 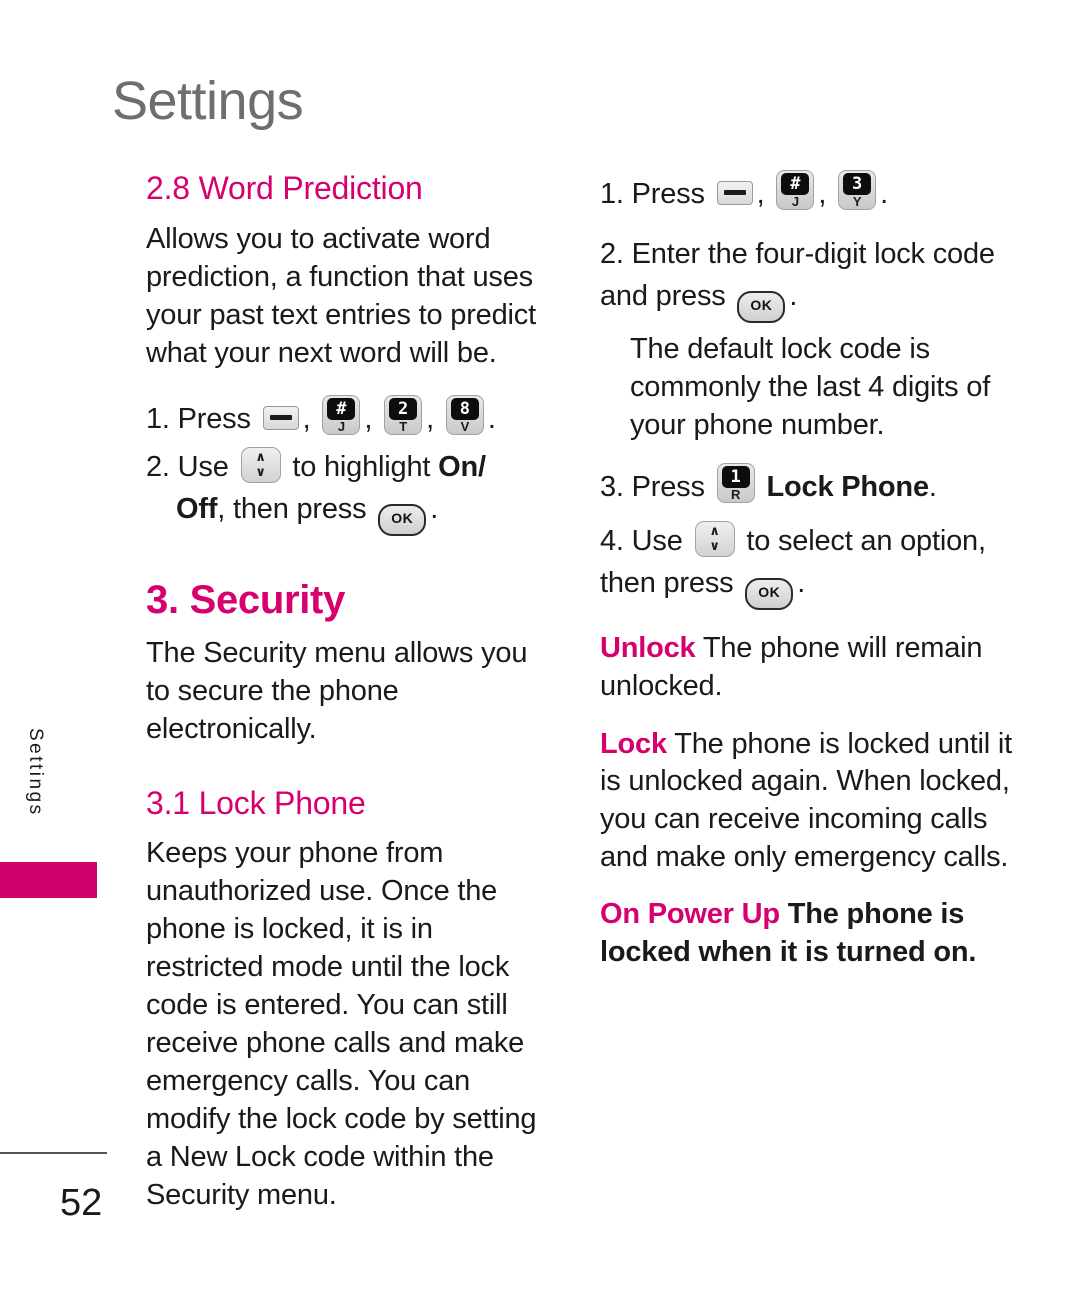 What do you see at coordinates (612, 487) in the screenshot?
I see `step-number: 3.` at bounding box center [612, 487].